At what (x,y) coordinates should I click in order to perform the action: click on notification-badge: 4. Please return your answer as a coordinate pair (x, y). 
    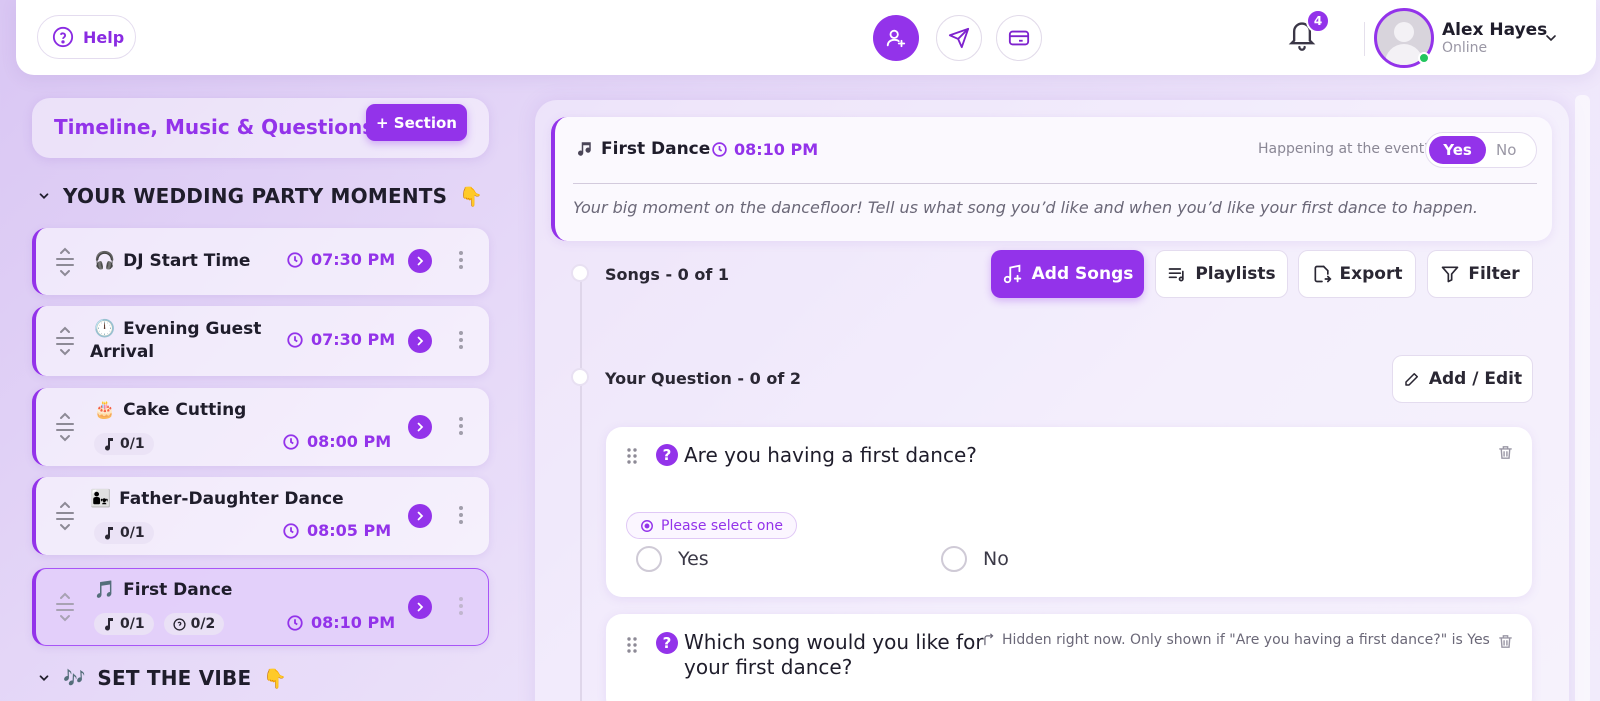
    Looking at the image, I should click on (1318, 21).